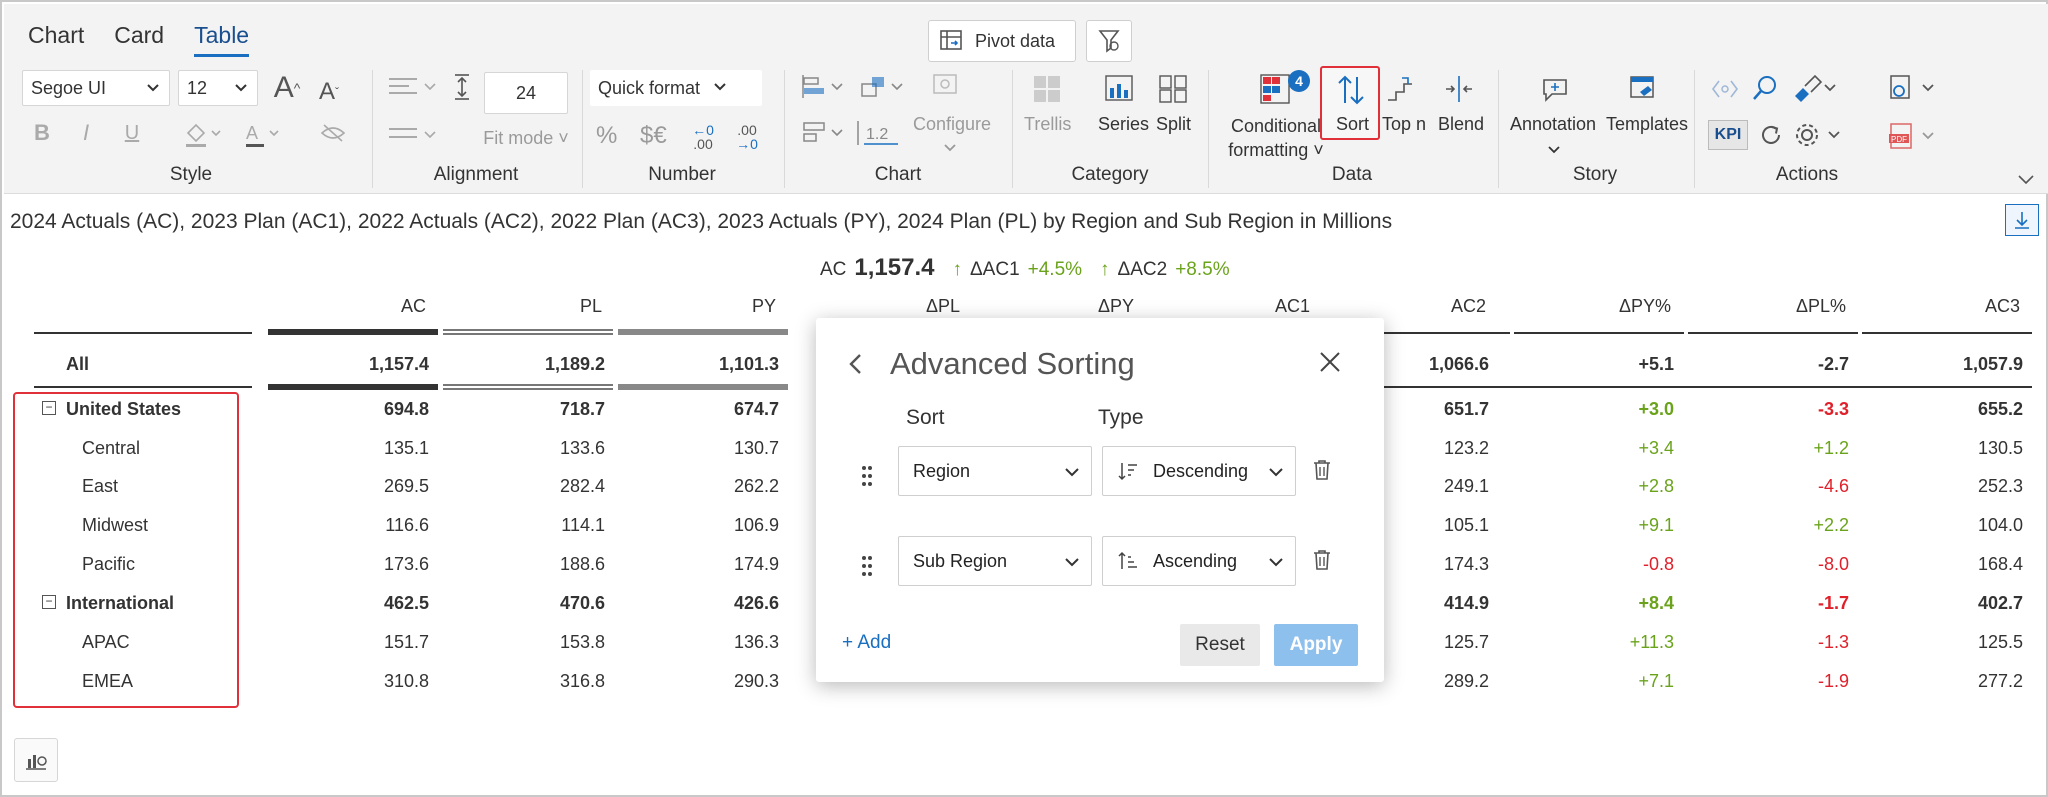 This screenshot has height=797, width=2048. What do you see at coordinates (606, 136) in the screenshot?
I see `percent-button: %` at bounding box center [606, 136].